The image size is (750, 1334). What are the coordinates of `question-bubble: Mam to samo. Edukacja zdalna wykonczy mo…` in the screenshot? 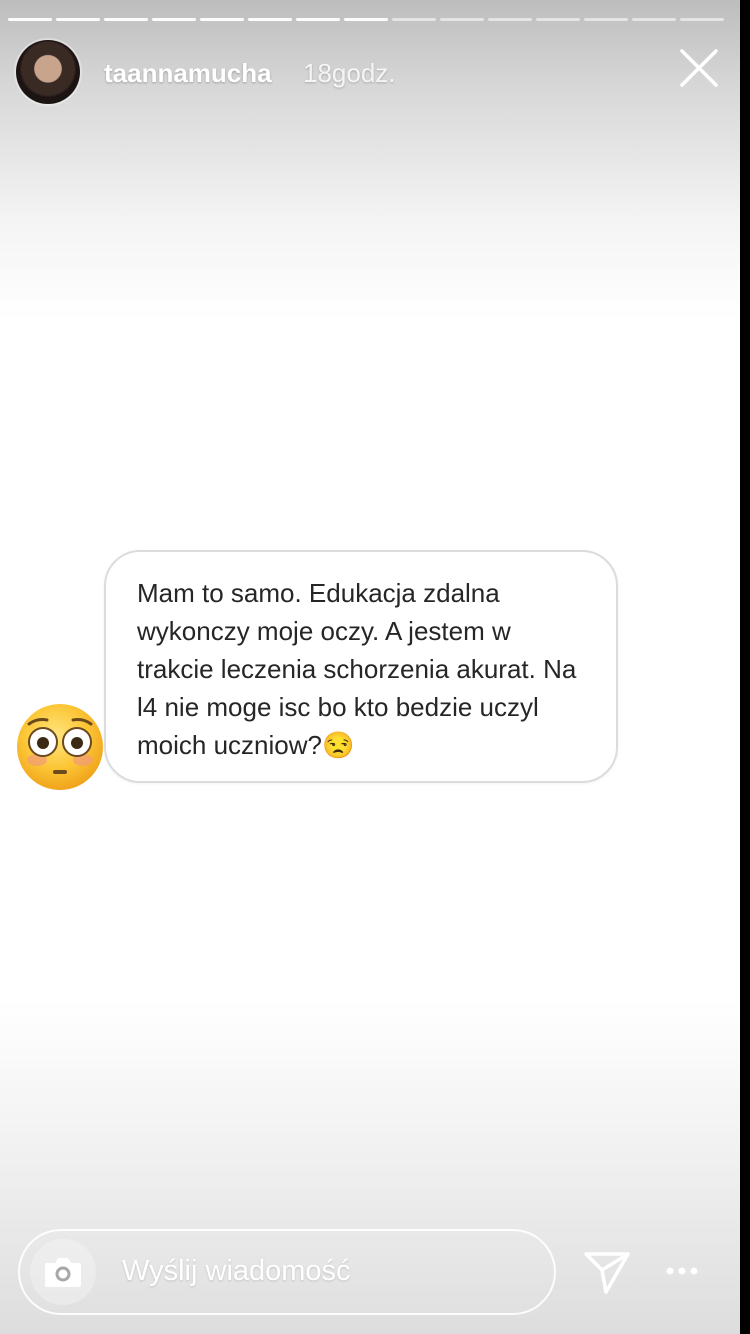 It's located at (361, 666).